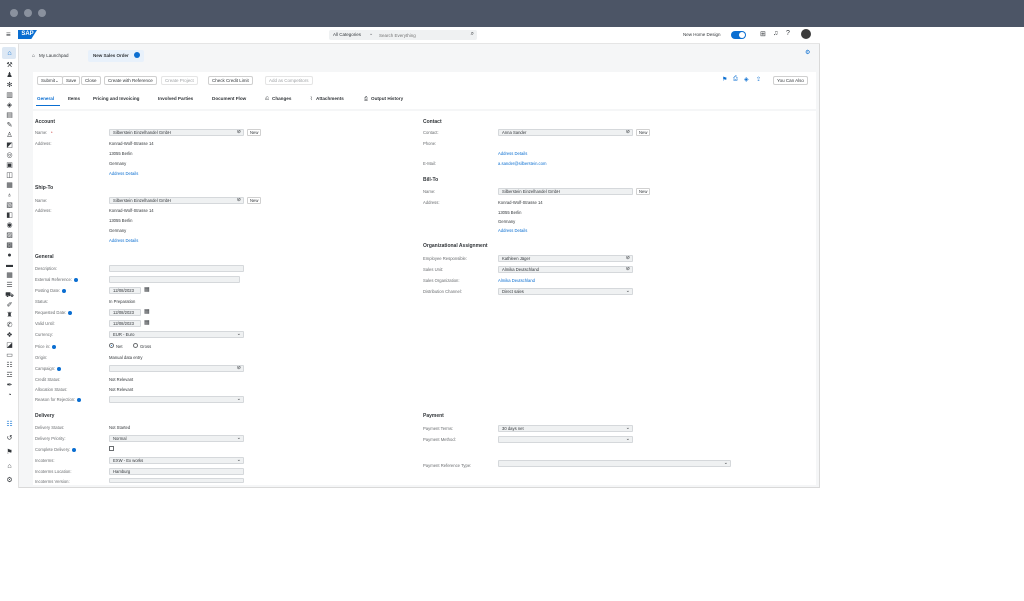 This screenshot has height=601, width=1024. Describe the element at coordinates (9, 245) in the screenshot. I see `clipboard-icon: ▩` at that location.